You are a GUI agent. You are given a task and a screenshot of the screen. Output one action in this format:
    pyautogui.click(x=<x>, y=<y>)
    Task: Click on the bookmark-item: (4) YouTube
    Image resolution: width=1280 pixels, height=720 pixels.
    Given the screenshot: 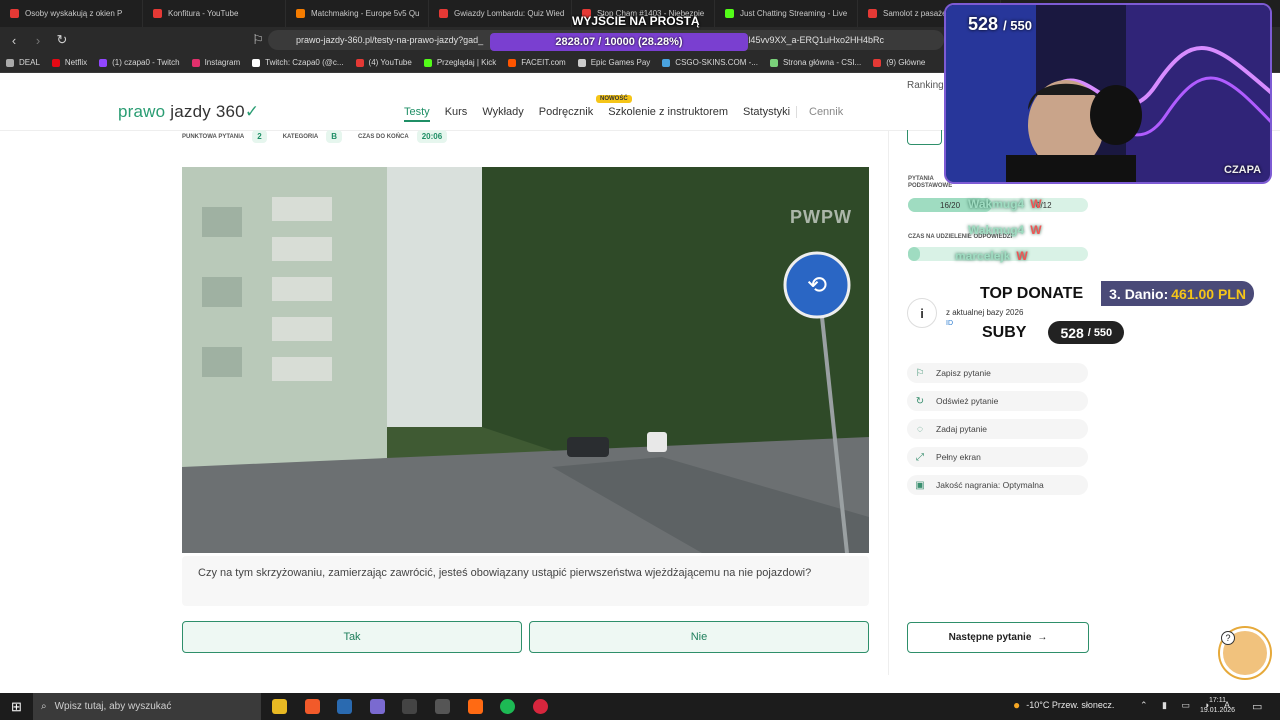 What is the action you would take?
    pyautogui.click(x=383, y=62)
    